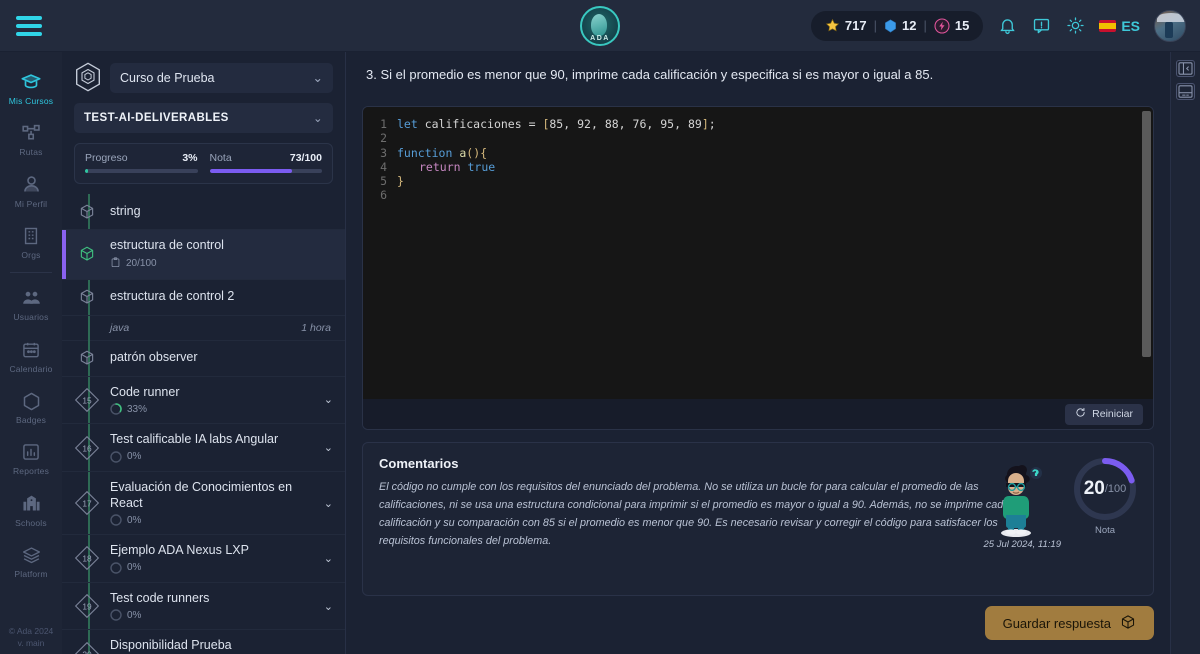 This screenshot has width=1200, height=654. I want to click on module-number-diamond-icon: 17, so click(87, 503).